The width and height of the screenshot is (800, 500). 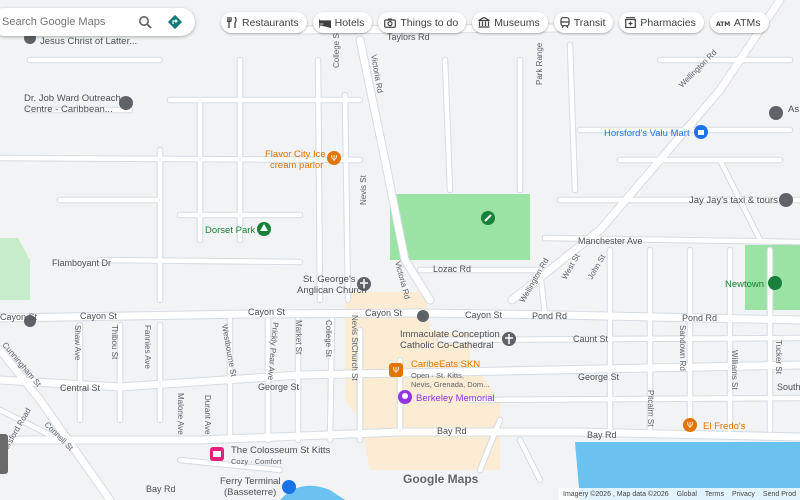 What do you see at coordinates (445, 364) in the screenshot?
I see `place-caribeats: CaribeEats SKN` at bounding box center [445, 364].